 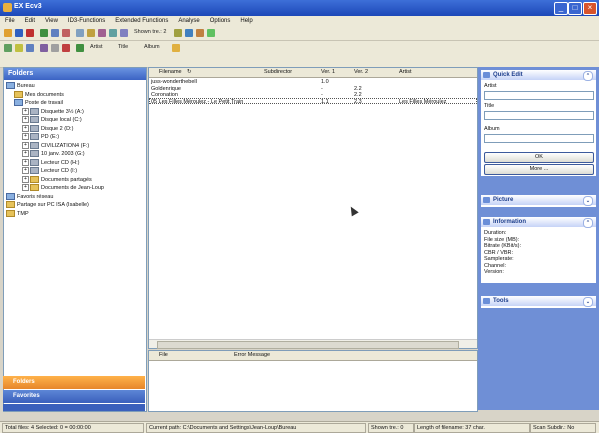 What do you see at coordinates (20, 86) in the screenshot?
I see `tree-node: Bureau` at bounding box center [20, 86].